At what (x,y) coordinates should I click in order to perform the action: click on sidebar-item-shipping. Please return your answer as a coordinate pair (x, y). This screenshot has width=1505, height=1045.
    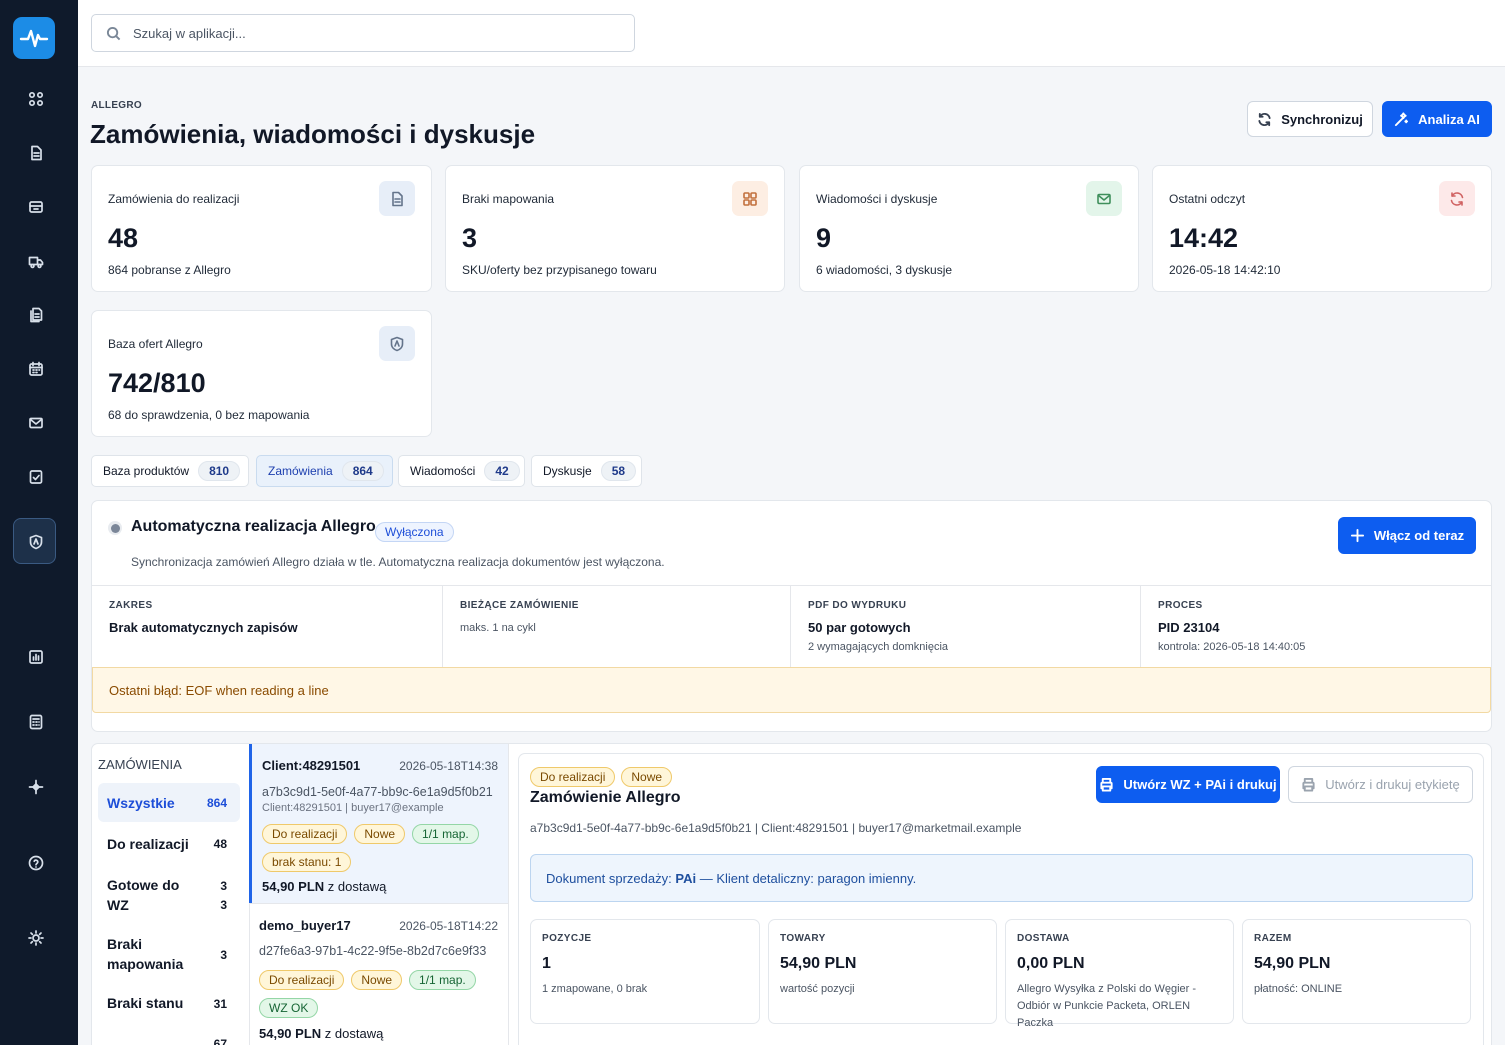
    Looking at the image, I should click on (36, 262).